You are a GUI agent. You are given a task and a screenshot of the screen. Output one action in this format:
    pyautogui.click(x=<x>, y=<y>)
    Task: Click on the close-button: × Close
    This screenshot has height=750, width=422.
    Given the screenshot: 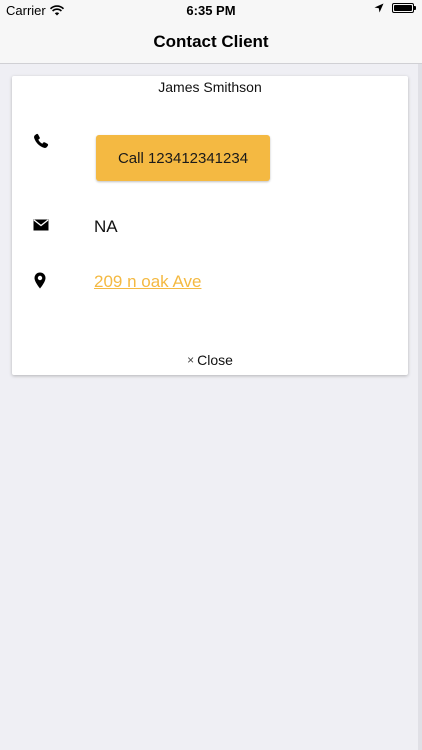 What is the action you would take?
    pyautogui.click(x=210, y=360)
    